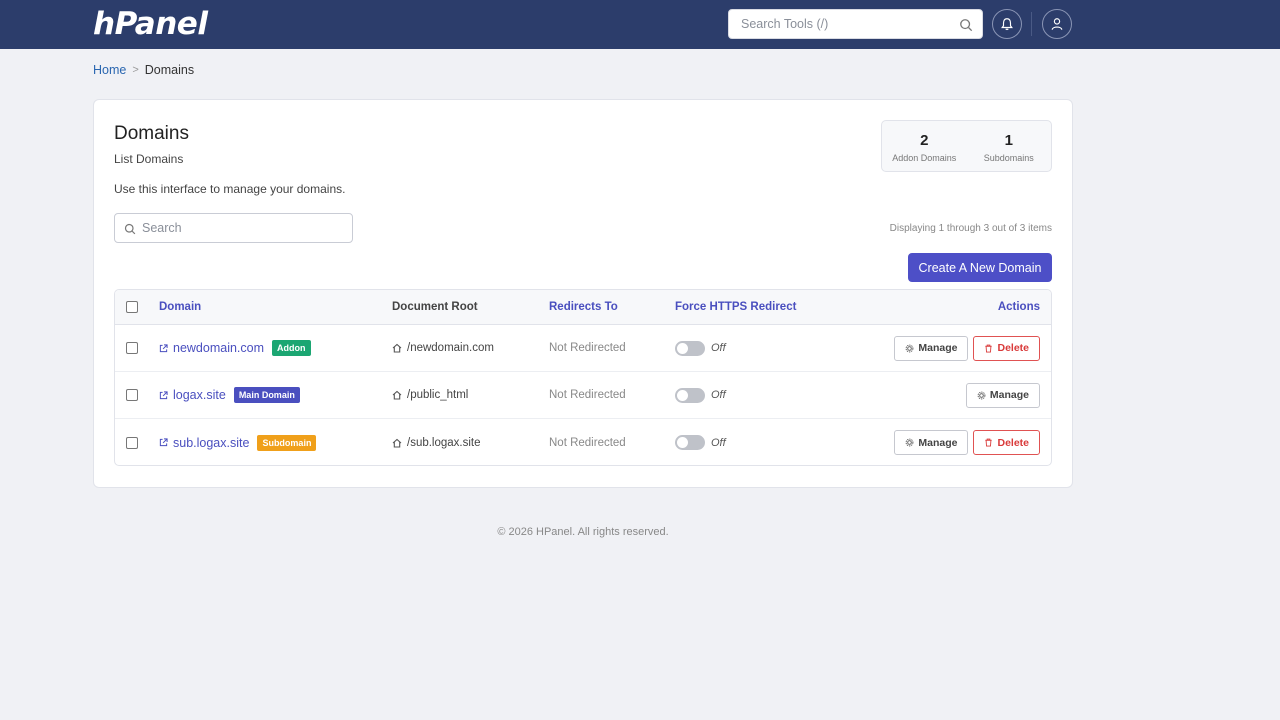  What do you see at coordinates (266, 395) in the screenshot?
I see `main-domain-badge: Main Domain` at bounding box center [266, 395].